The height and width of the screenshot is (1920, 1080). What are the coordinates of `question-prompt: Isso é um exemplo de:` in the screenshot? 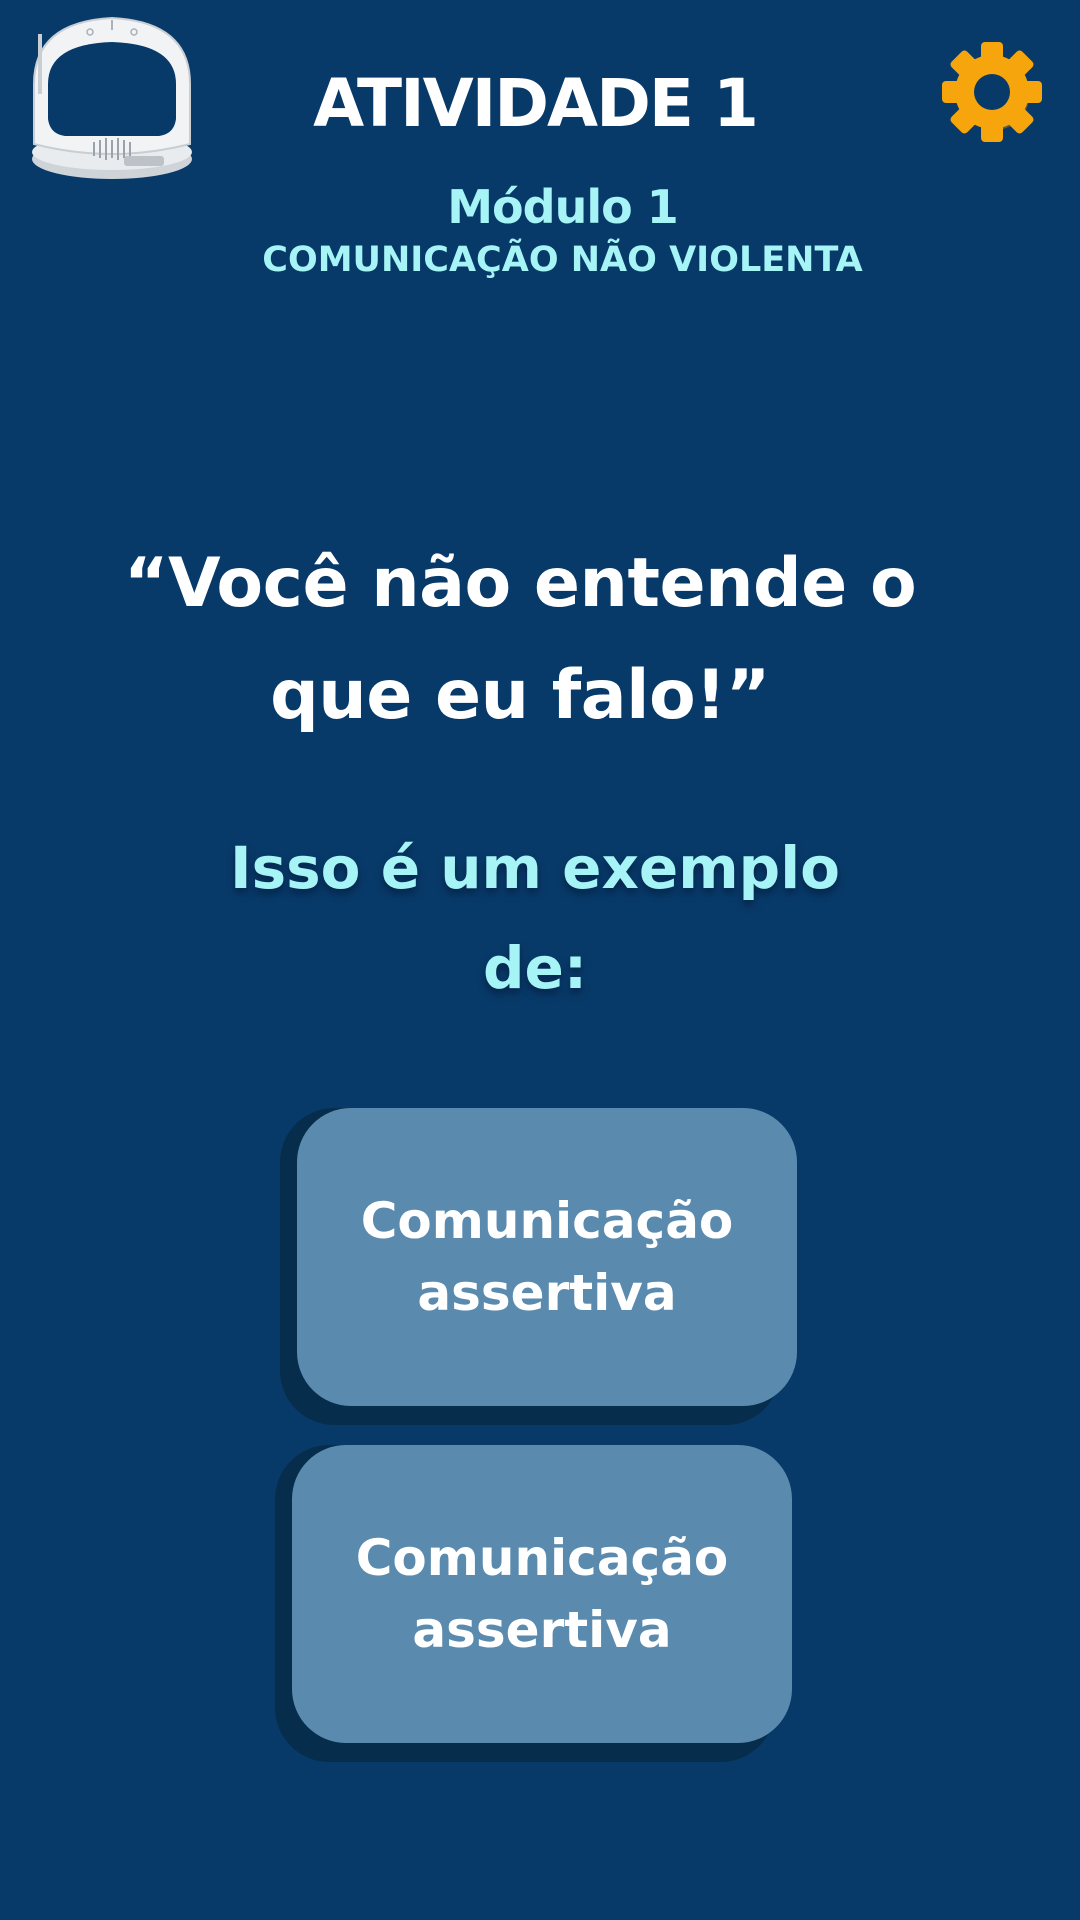 It's located at (535, 918).